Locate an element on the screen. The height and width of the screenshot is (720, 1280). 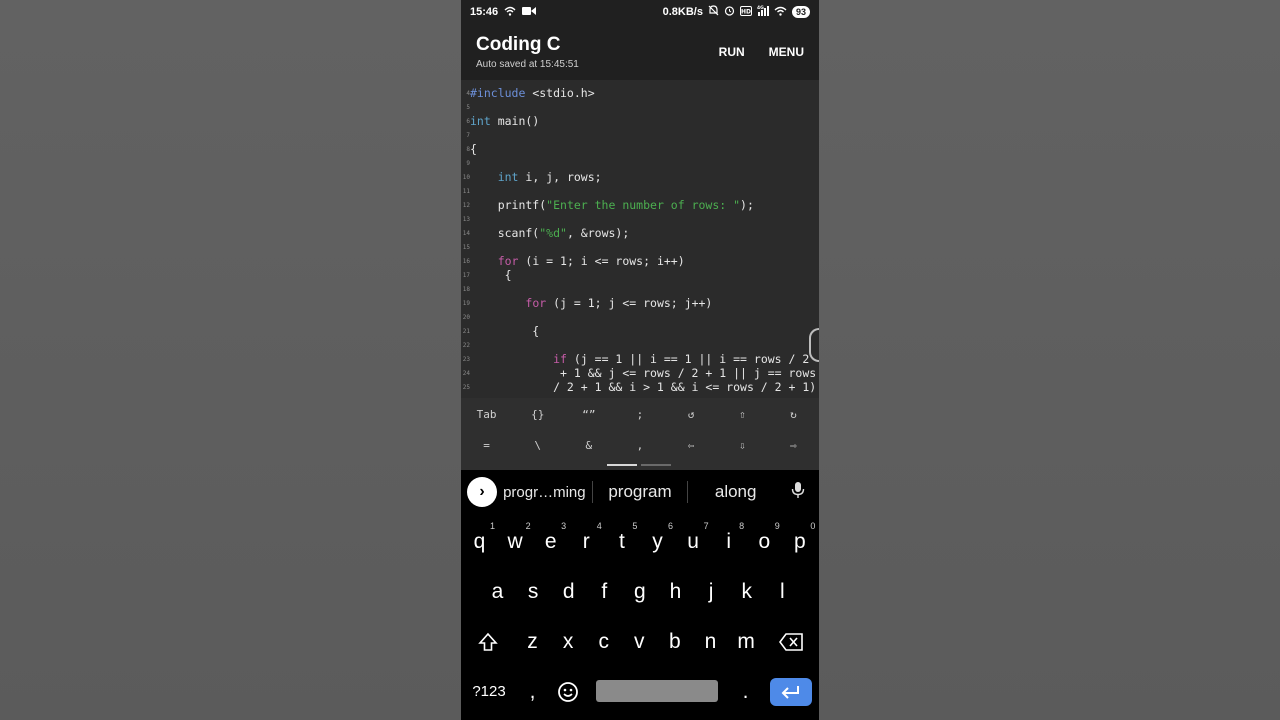
letter-key: f is located at coordinates (604, 592).